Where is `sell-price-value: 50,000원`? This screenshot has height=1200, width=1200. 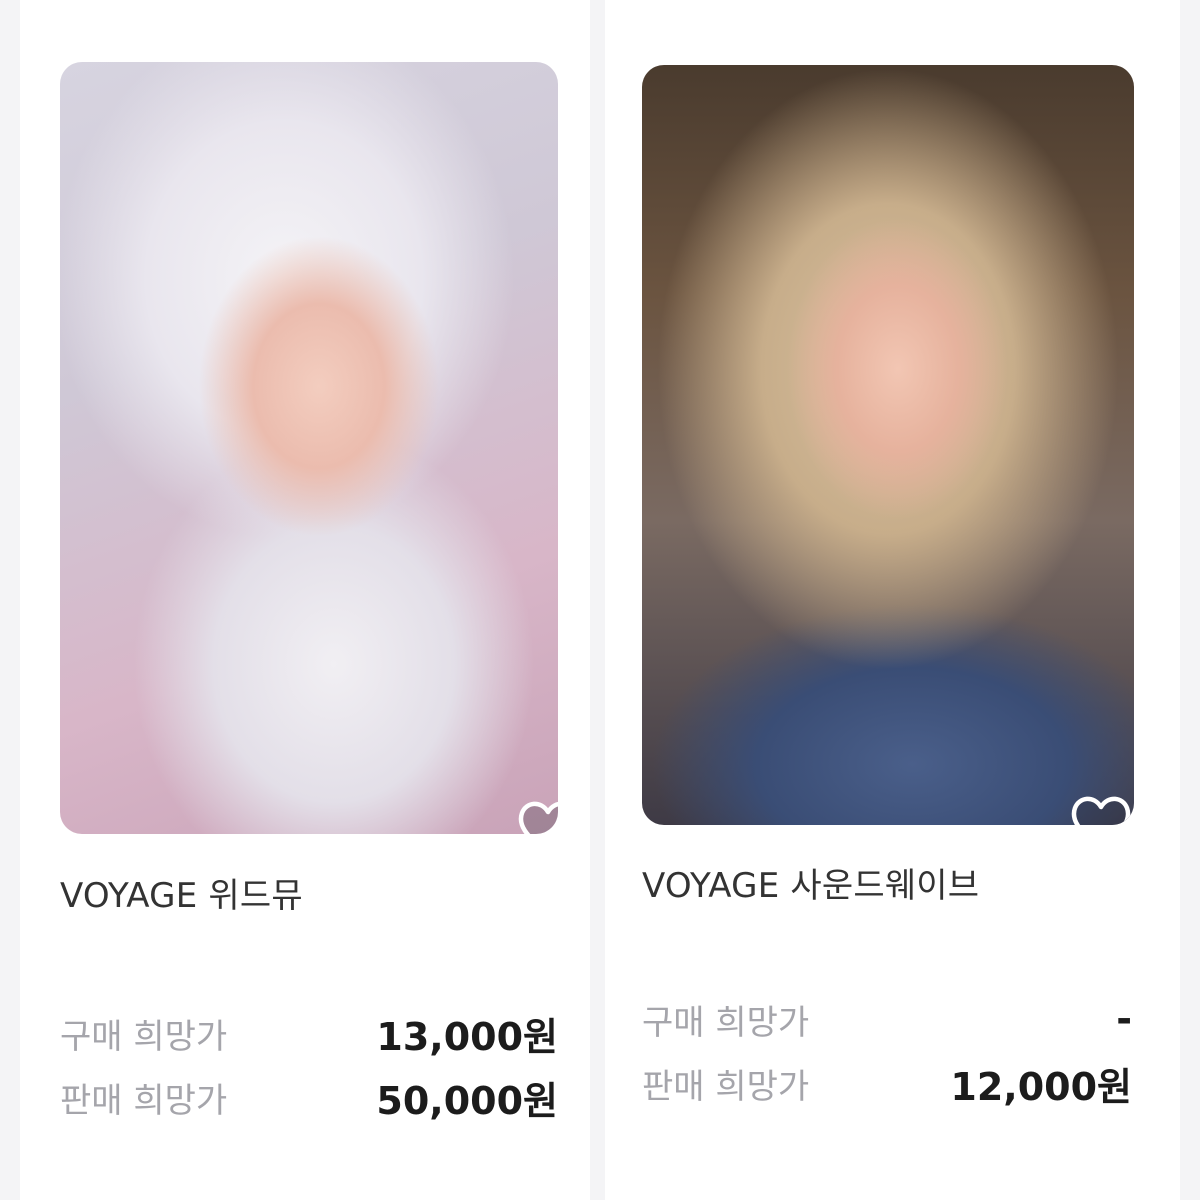 sell-price-value: 50,000원 is located at coordinates (467, 1100).